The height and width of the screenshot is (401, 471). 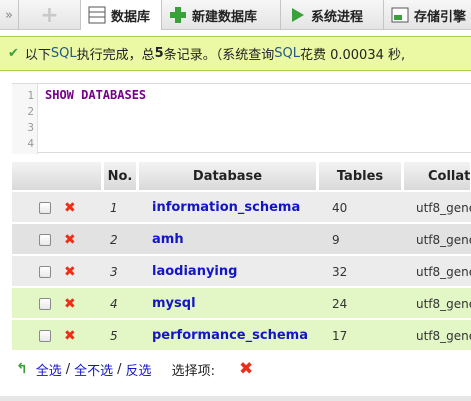 I want to click on msg-prefix: 以下, so click(x=37, y=55).